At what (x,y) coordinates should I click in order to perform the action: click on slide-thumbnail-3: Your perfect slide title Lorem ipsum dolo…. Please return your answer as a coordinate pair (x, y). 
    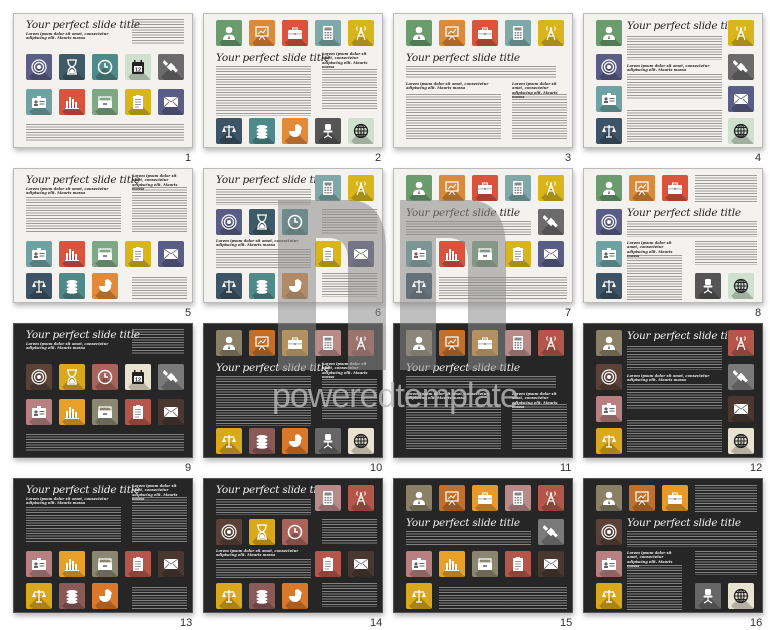
    Looking at the image, I should click on (483, 80).